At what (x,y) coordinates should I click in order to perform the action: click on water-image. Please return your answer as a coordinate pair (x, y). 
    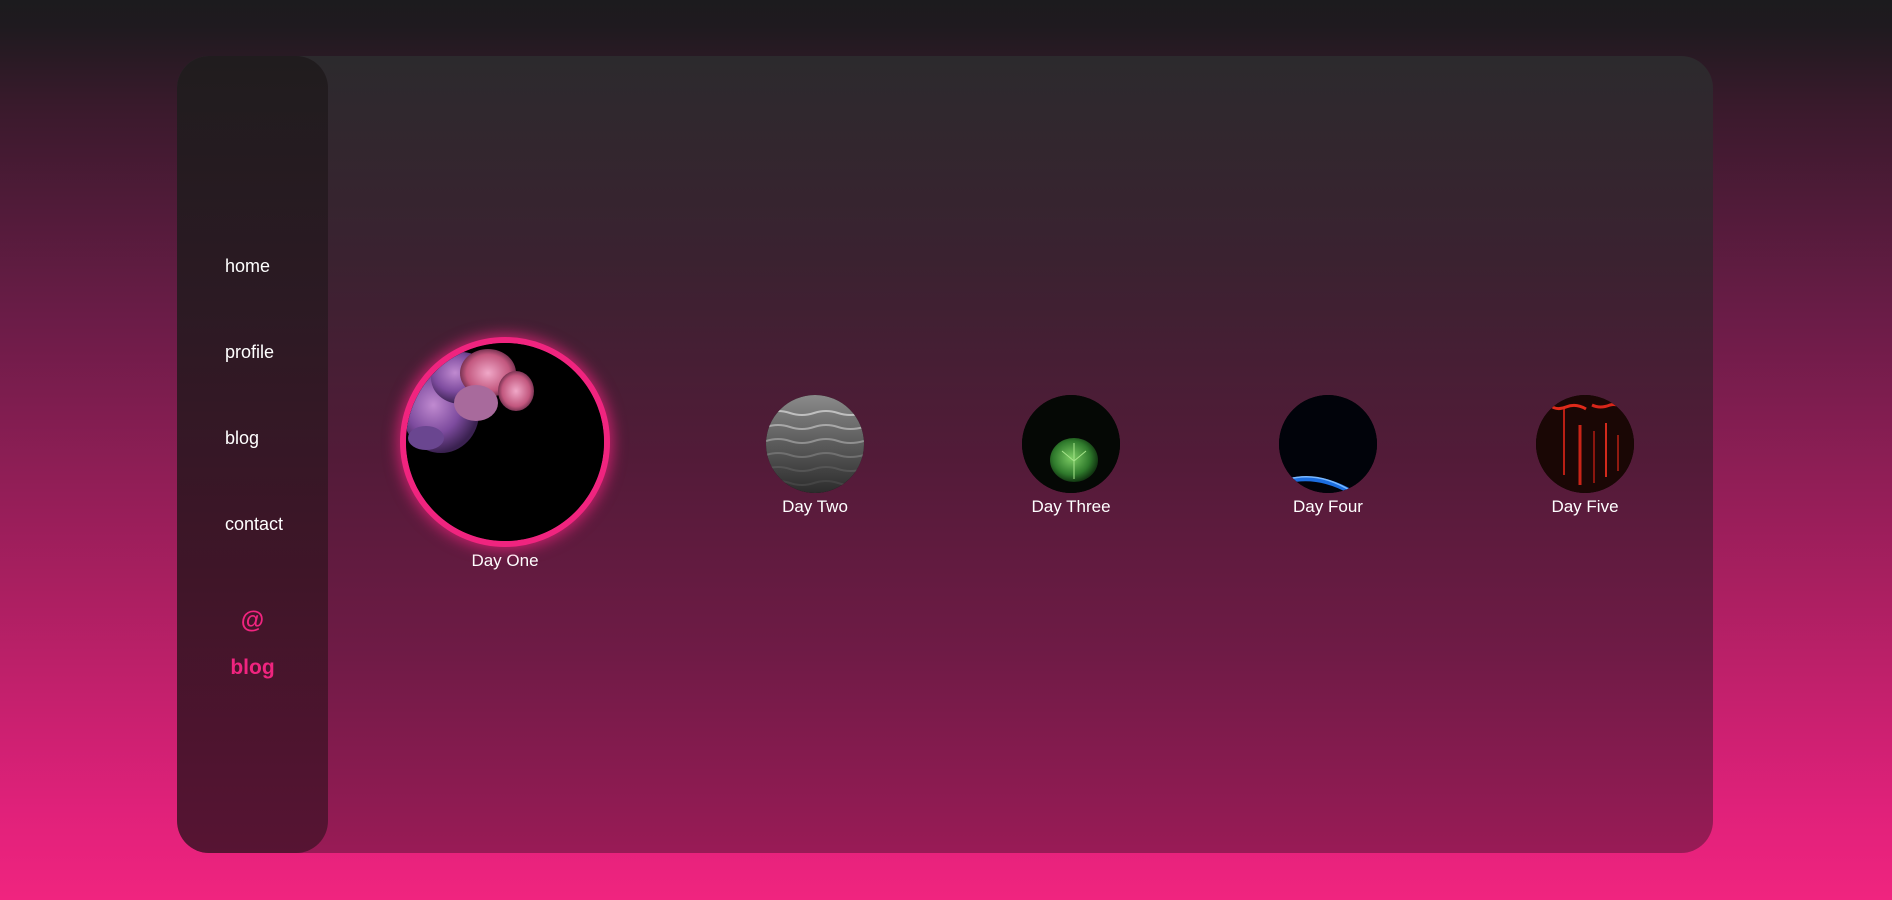
    Looking at the image, I should click on (815, 444).